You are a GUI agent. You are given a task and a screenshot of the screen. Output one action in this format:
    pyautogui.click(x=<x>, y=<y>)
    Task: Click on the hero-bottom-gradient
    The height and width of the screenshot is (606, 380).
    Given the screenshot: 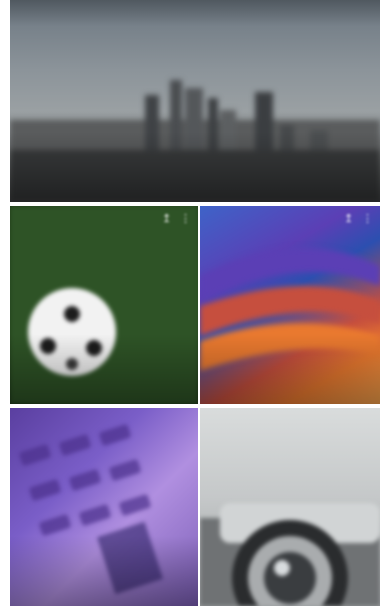 What is the action you would take?
    pyautogui.click(x=195, y=167)
    